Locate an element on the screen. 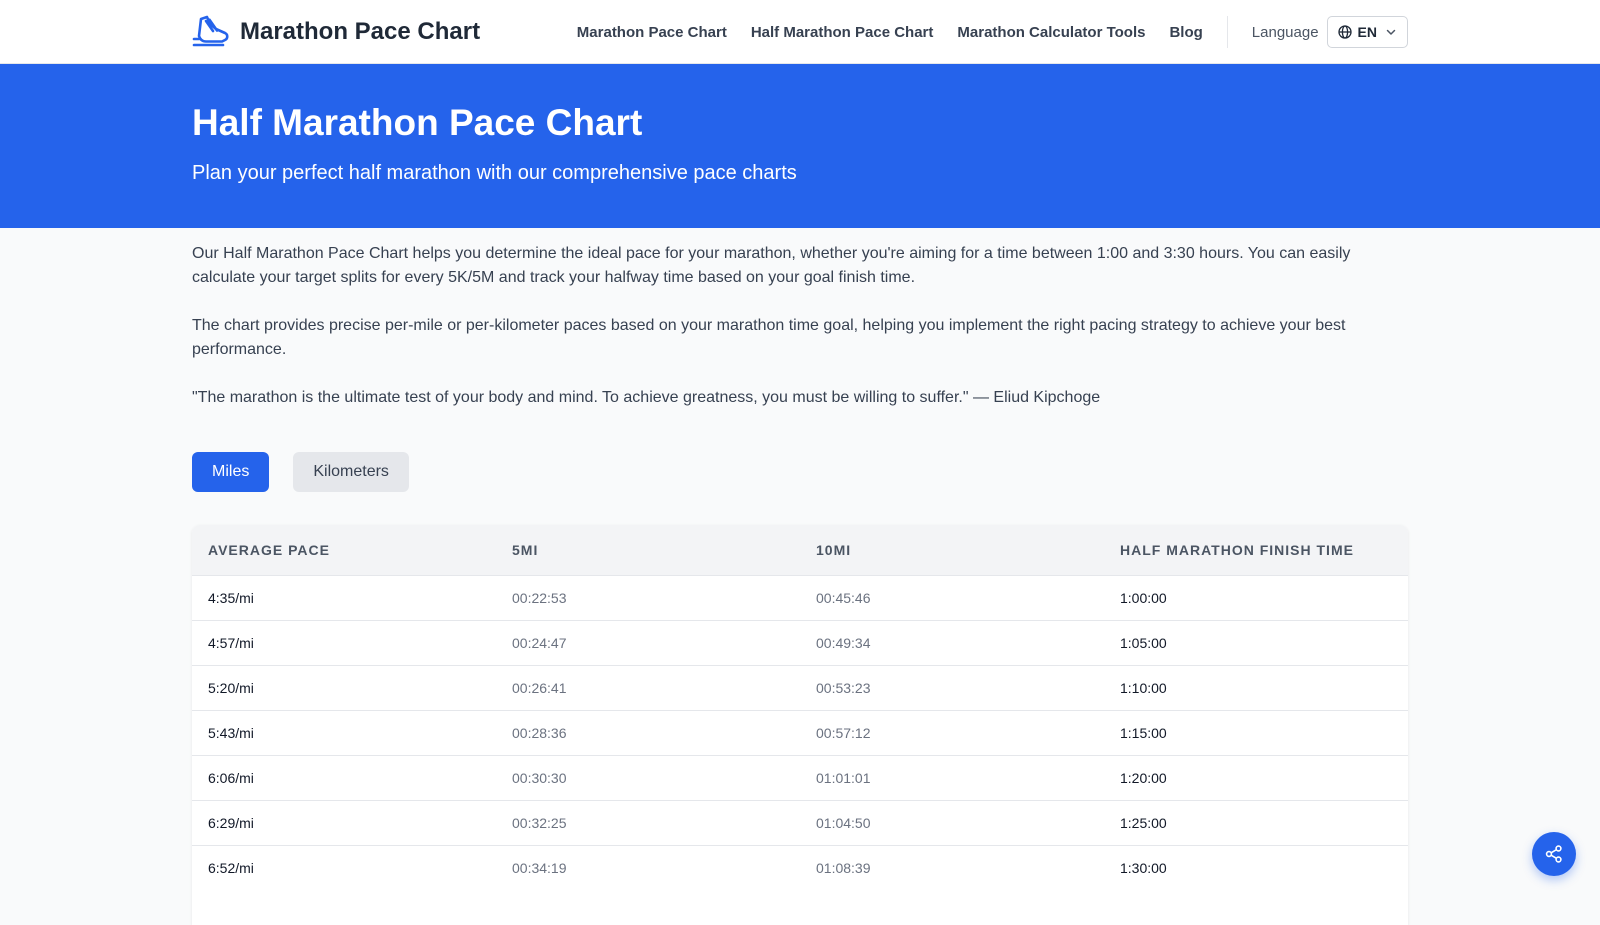 The image size is (1600, 925). globe-icon is located at coordinates (1344, 32).